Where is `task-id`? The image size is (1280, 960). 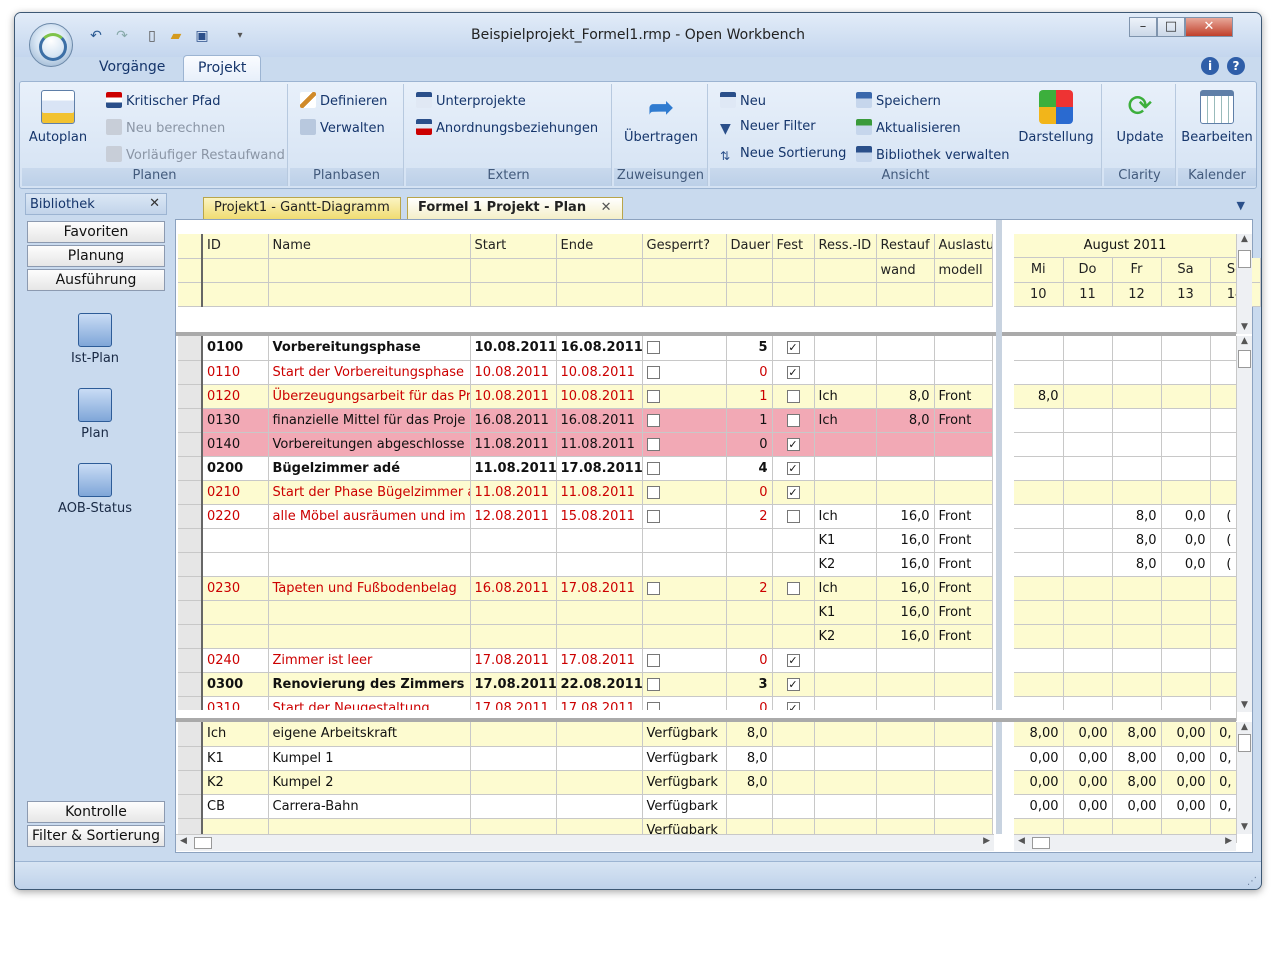 task-id is located at coordinates (235, 612).